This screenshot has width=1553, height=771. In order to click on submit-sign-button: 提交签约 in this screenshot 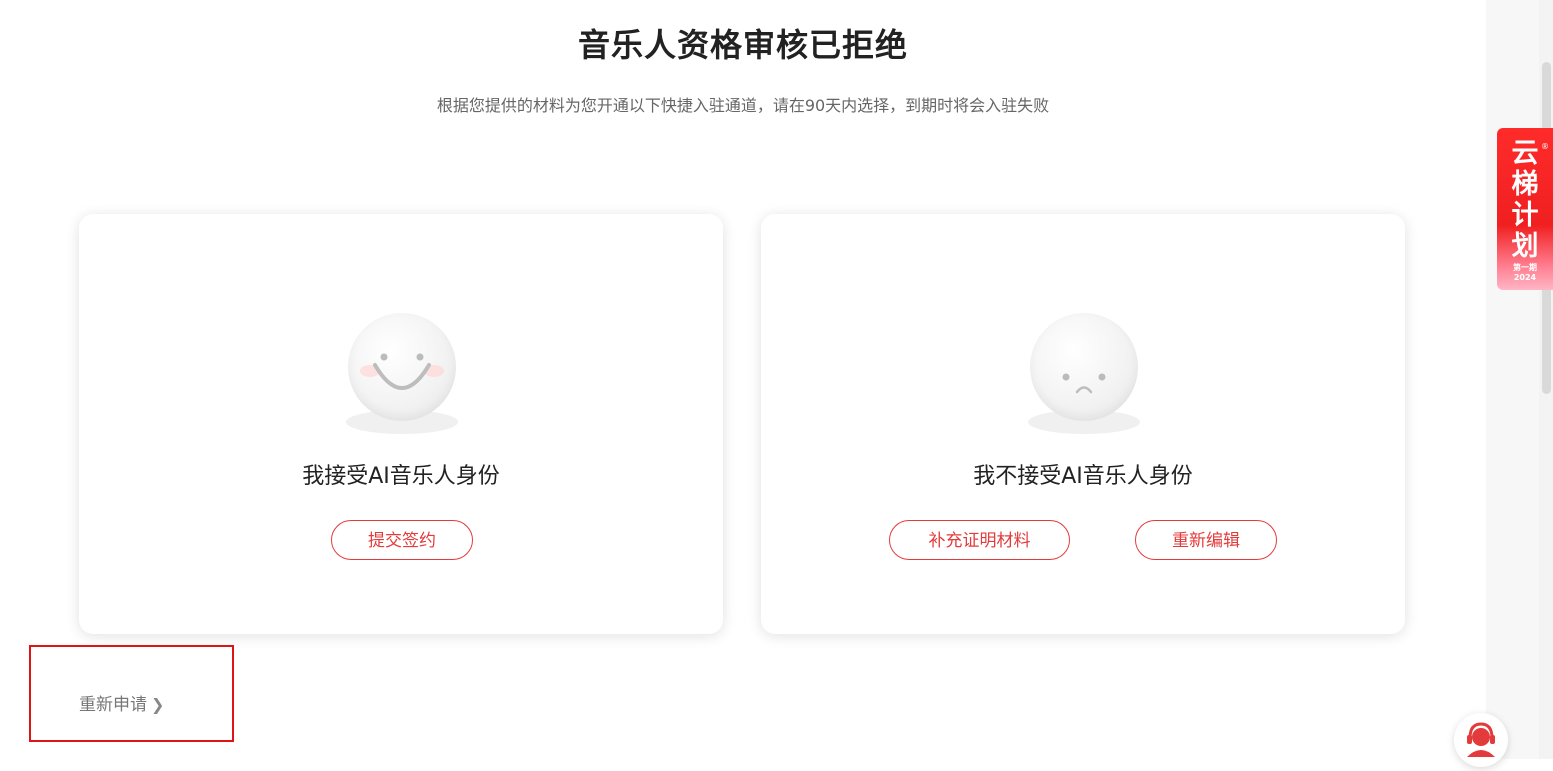, I will do `click(402, 540)`.